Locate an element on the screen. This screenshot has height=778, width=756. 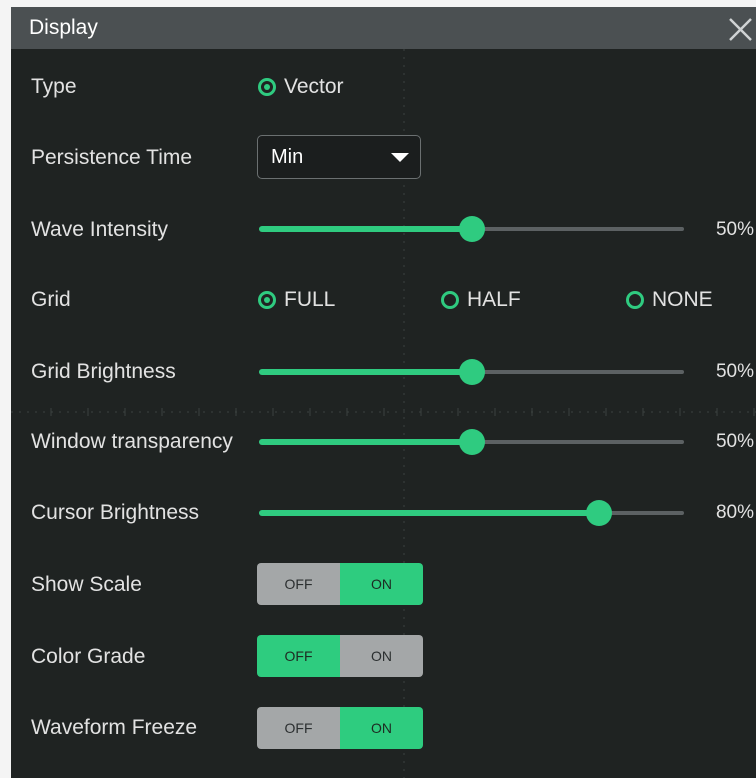
color-grade-on-option: ON is located at coordinates (381, 656).